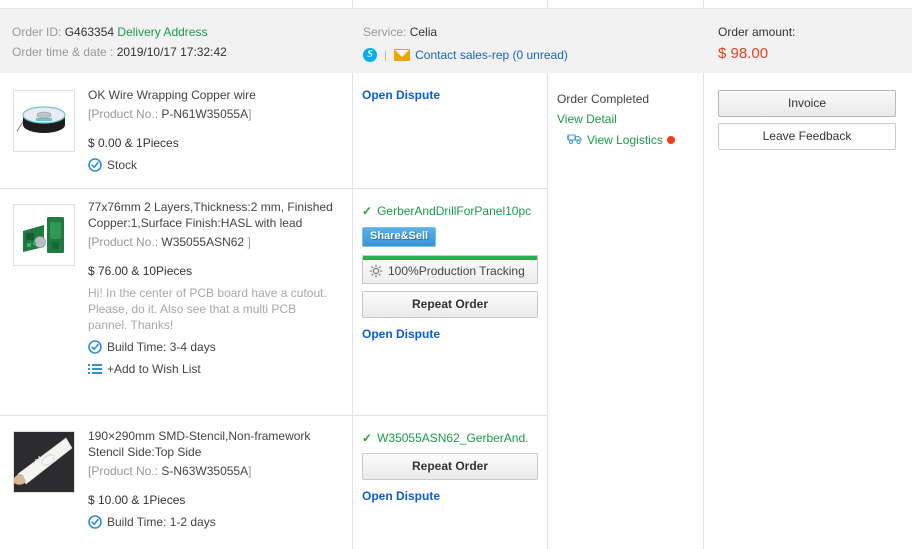  Describe the element at coordinates (171, 52) in the screenshot. I see `order-time-value: 2019/10/17 17:32:42` at that location.